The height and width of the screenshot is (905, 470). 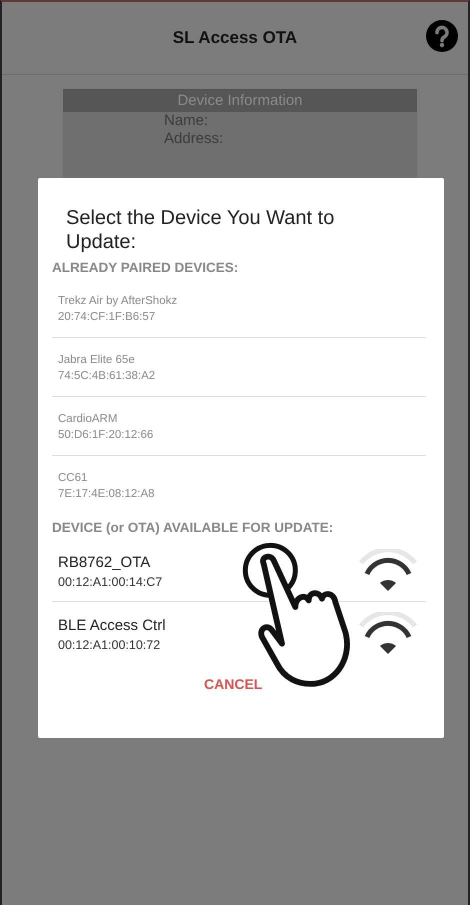 What do you see at coordinates (97, 360) in the screenshot?
I see `device-name: Jabra Elite 65e` at bounding box center [97, 360].